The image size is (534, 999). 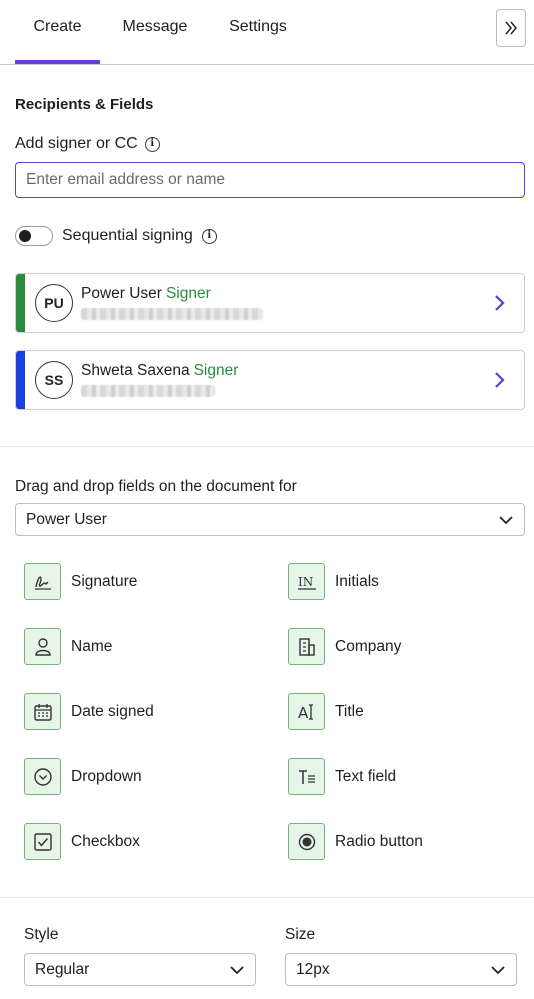 What do you see at coordinates (270, 180) in the screenshot?
I see `recipient-email-input` at bounding box center [270, 180].